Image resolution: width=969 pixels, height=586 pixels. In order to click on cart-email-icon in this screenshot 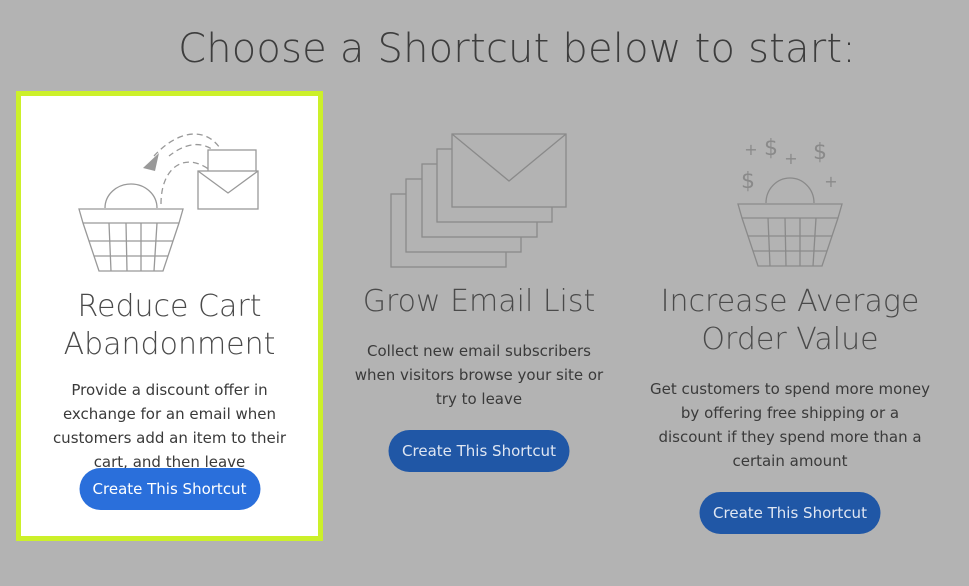, I will do `click(168, 202)`.